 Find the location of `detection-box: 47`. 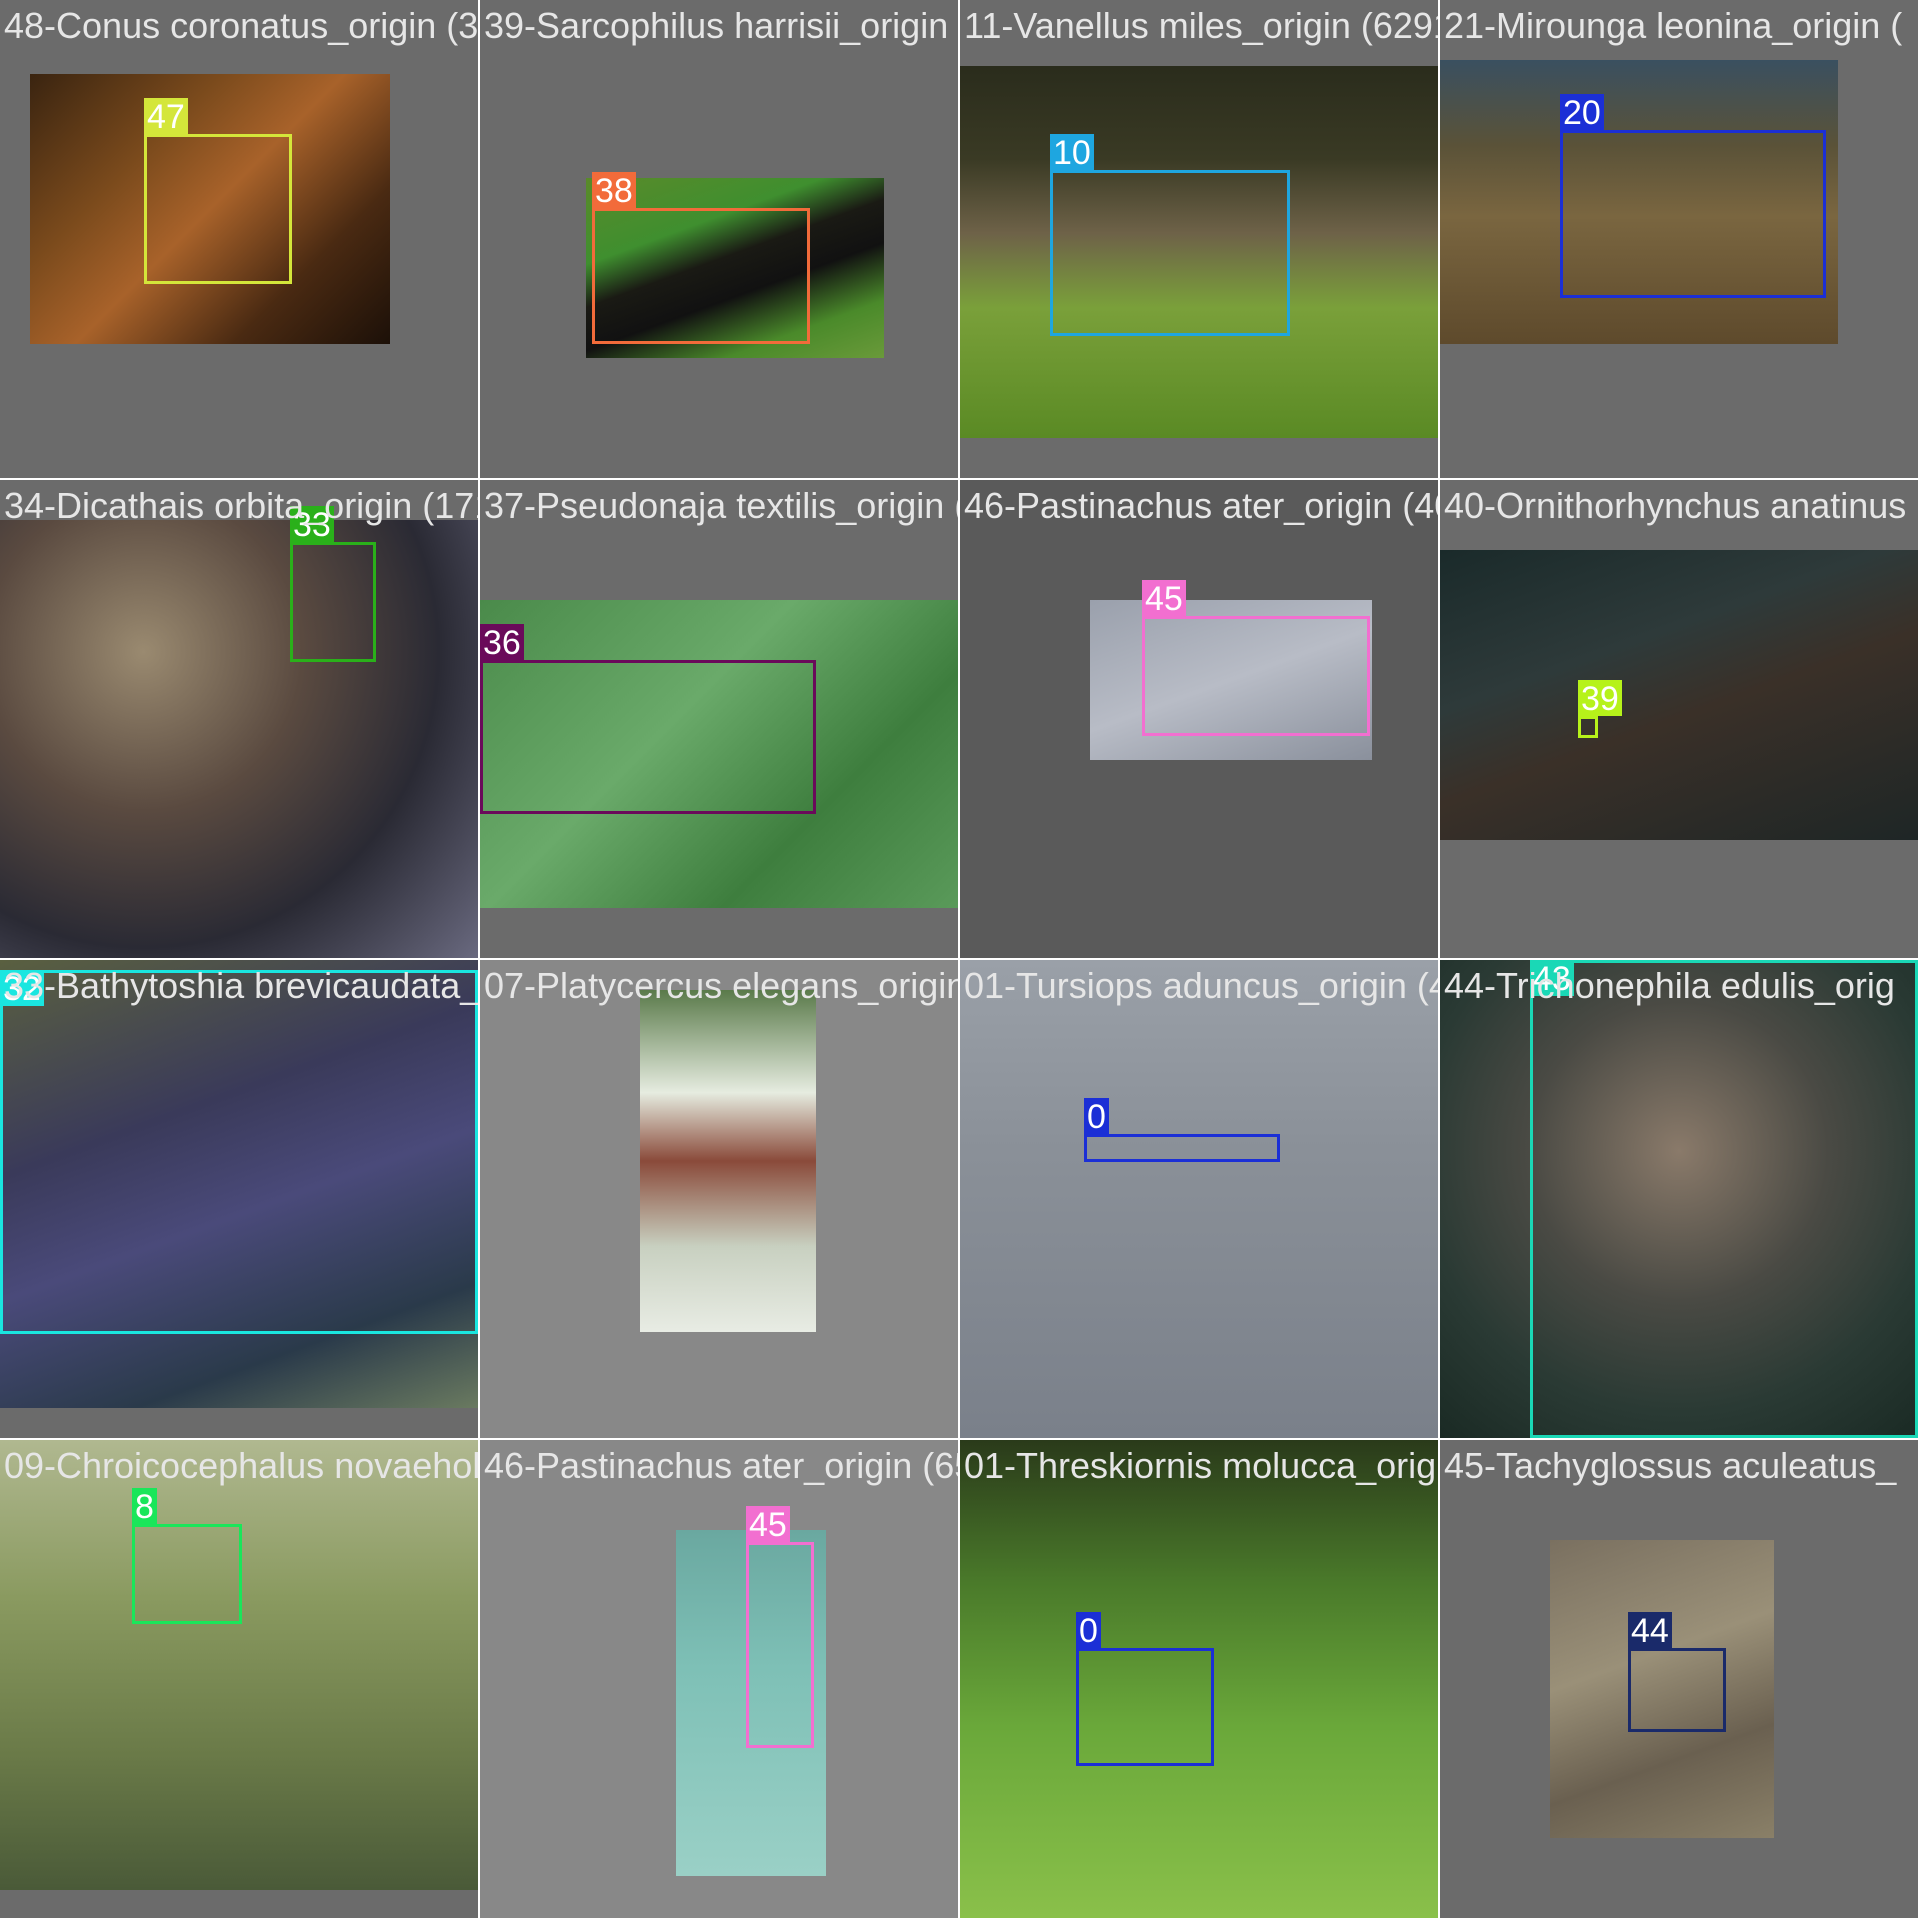

detection-box: 47 is located at coordinates (218, 191).